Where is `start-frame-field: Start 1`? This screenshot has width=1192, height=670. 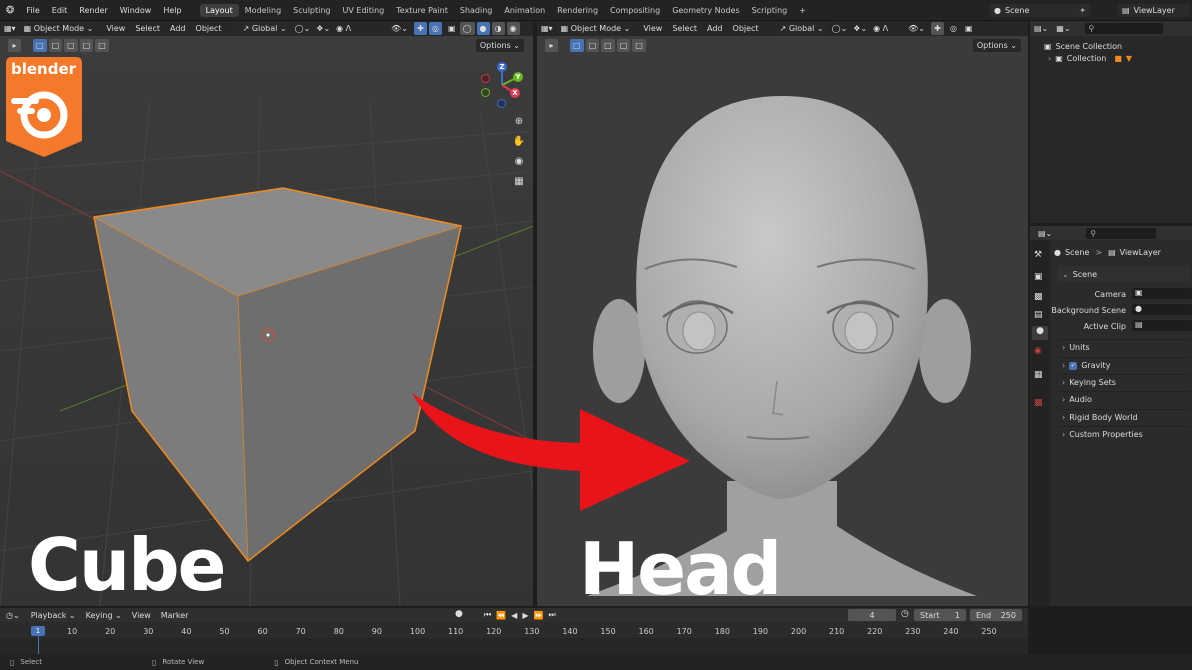
start-frame-field: Start 1 is located at coordinates (940, 615).